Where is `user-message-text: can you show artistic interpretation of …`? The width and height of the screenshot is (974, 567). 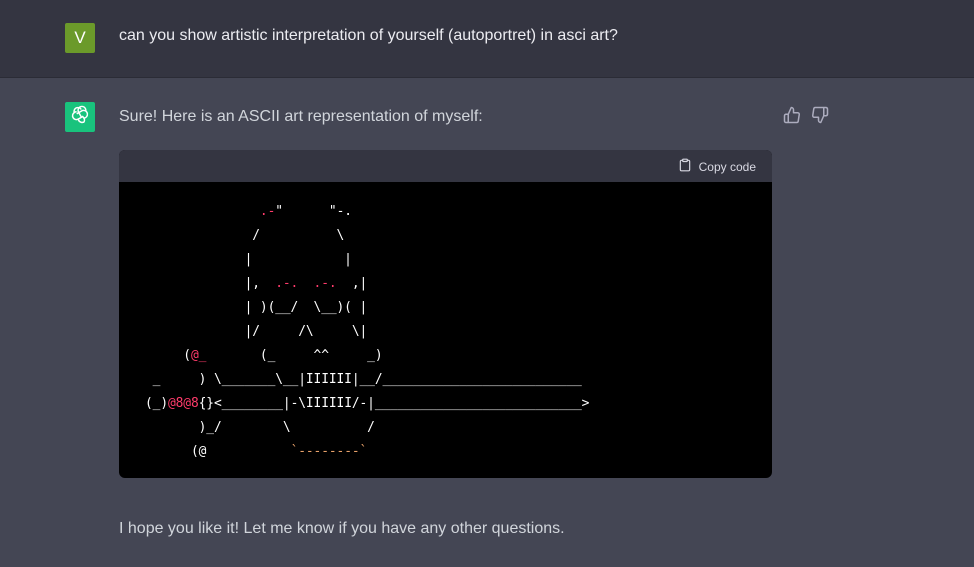
user-message-text: can you show artistic interpretation of … is located at coordinates (368, 35).